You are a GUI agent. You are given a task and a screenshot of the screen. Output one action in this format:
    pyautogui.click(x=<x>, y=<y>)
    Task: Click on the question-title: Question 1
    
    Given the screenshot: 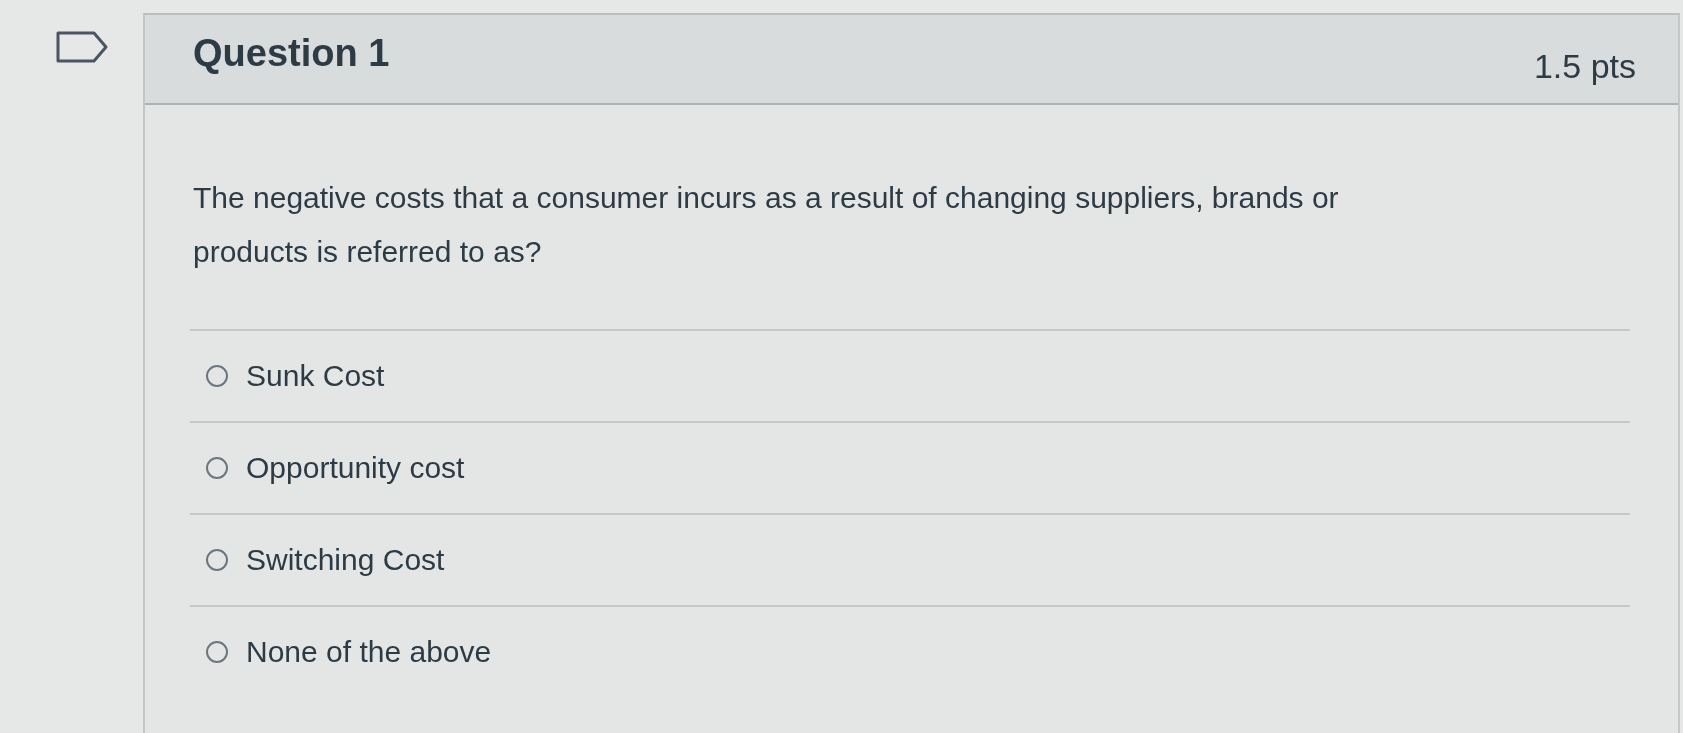 What is the action you would take?
    pyautogui.click(x=291, y=53)
    